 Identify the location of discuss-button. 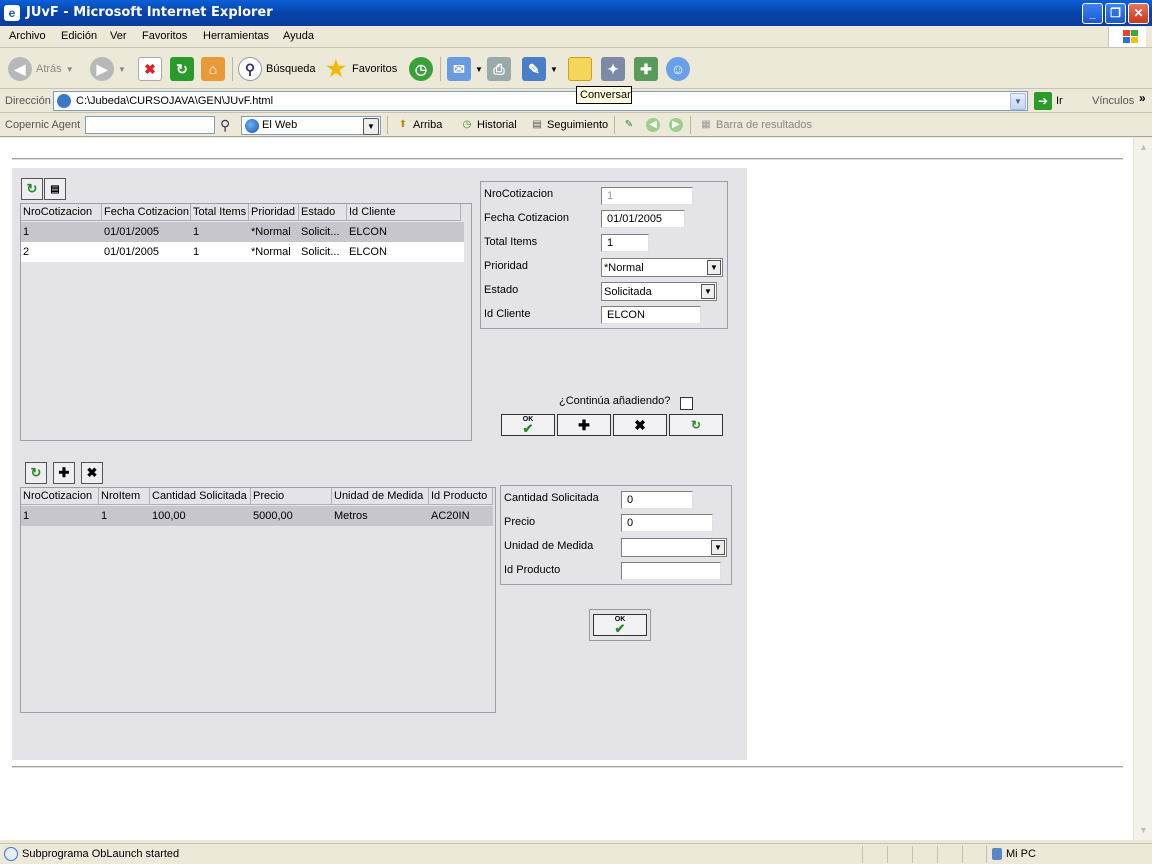
(580, 69).